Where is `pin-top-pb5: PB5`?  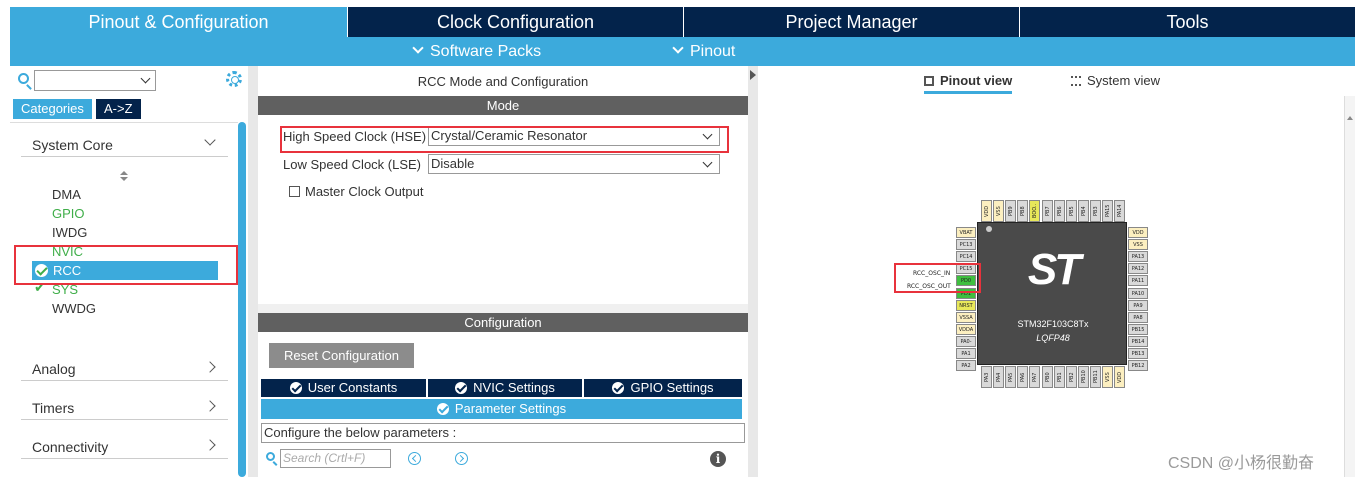
pin-top-pb5: PB5 is located at coordinates (1071, 211).